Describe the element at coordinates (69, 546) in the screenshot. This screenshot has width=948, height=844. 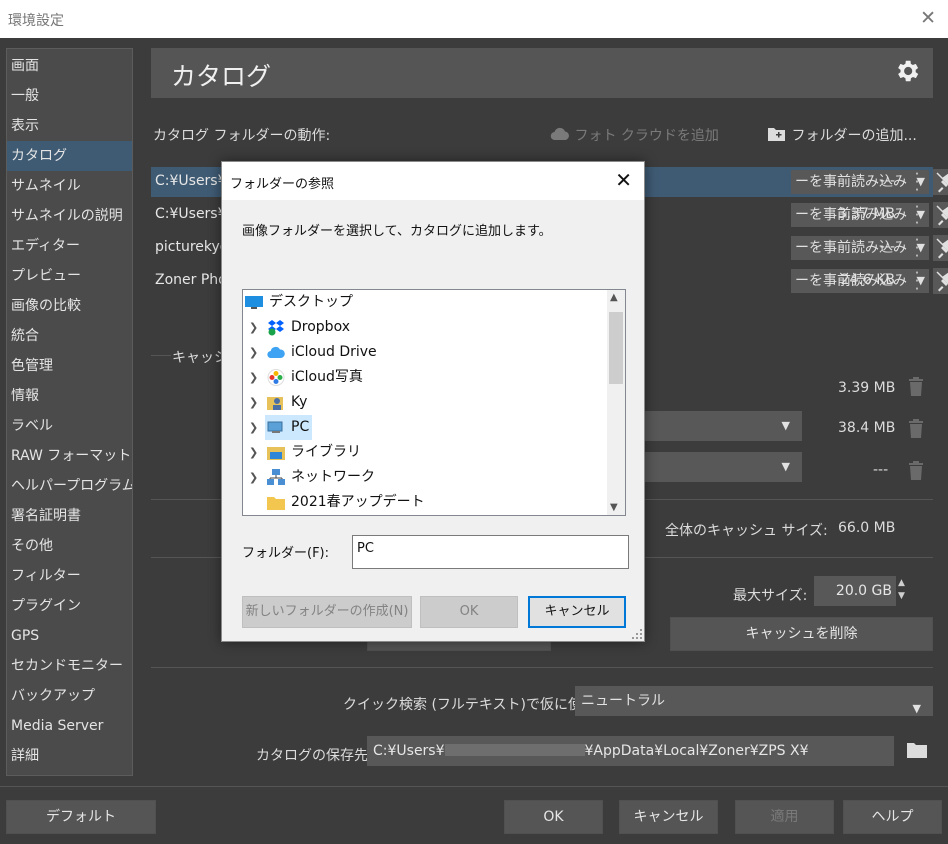
I see `sidebar-item: その他` at that location.